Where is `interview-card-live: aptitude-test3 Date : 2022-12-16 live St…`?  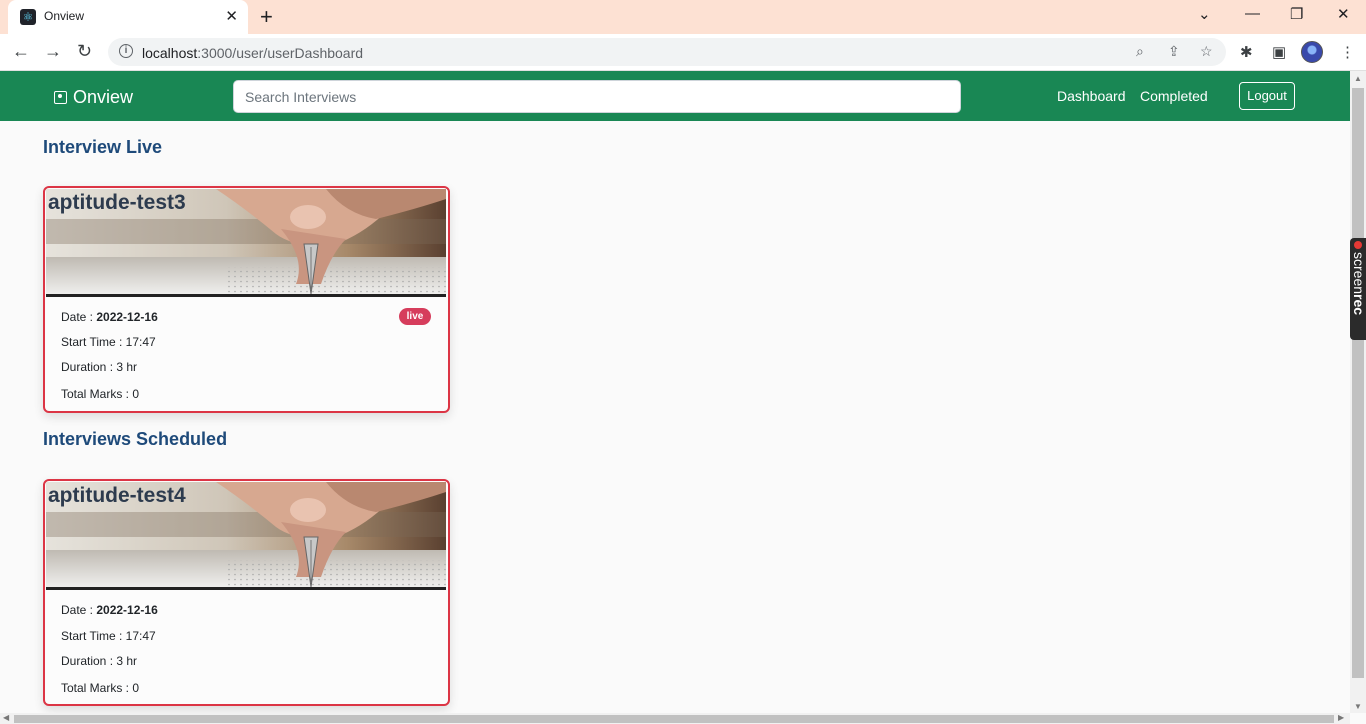
interview-card-live: aptitude-test3 Date : 2022-12-16 live St… is located at coordinates (246, 299).